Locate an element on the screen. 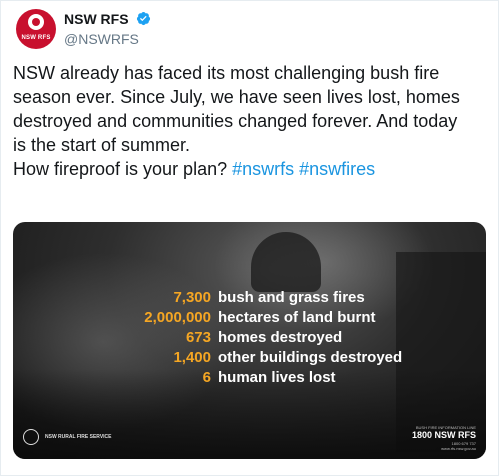  stat-value: 6 is located at coordinates (206, 377).